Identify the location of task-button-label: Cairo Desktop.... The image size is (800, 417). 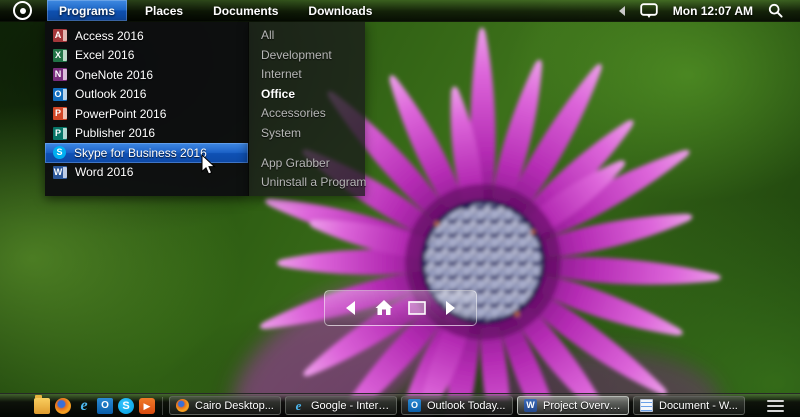
(234, 405).